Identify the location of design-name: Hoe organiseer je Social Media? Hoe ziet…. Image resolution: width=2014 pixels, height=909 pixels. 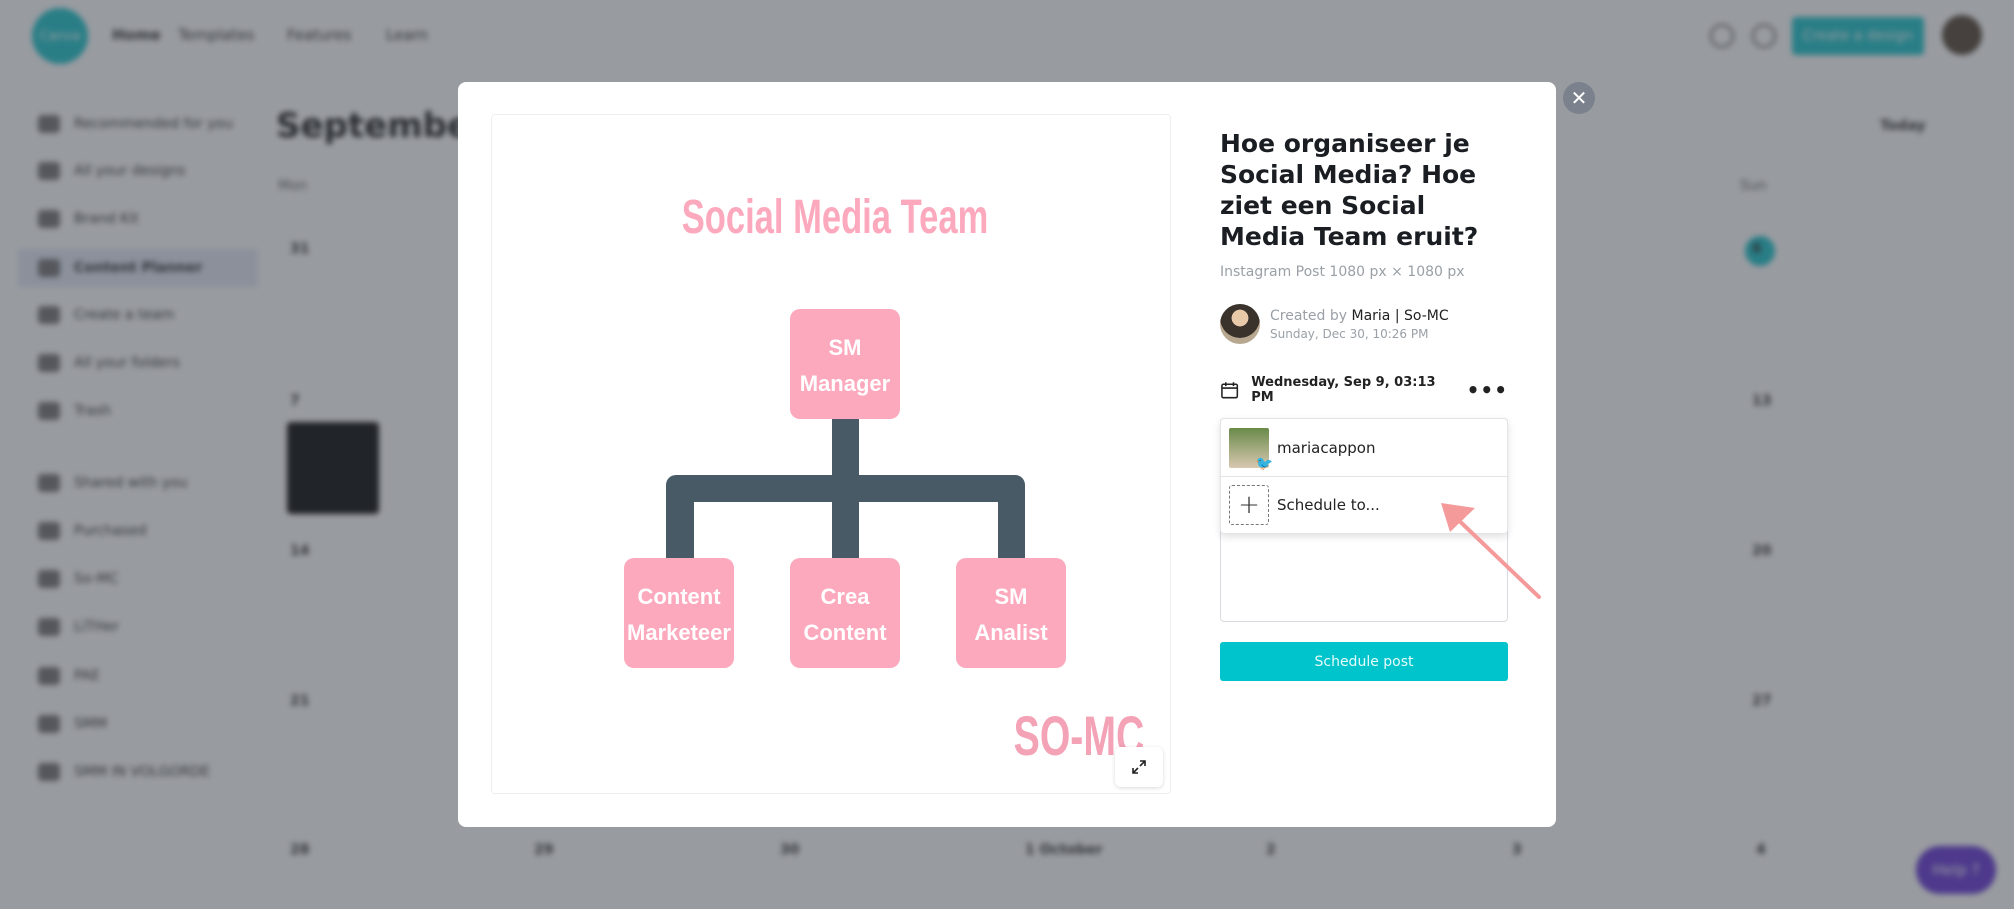
(1349, 190).